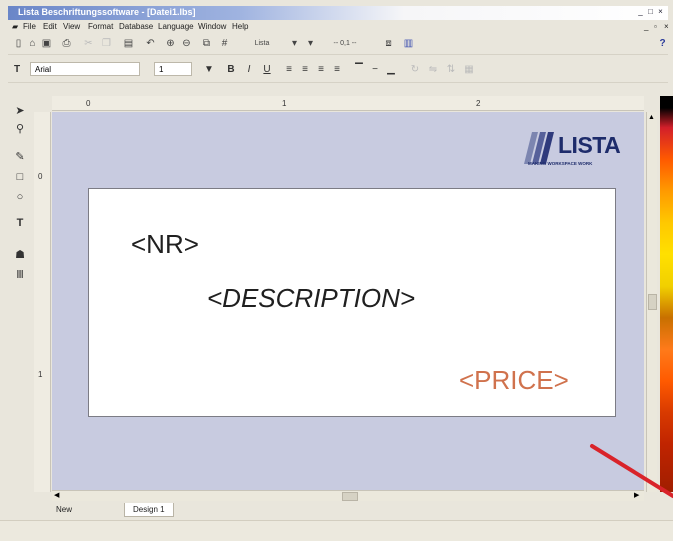  What do you see at coordinates (289, 70) in the screenshot?
I see `align-left-icon: ≡` at bounding box center [289, 70].